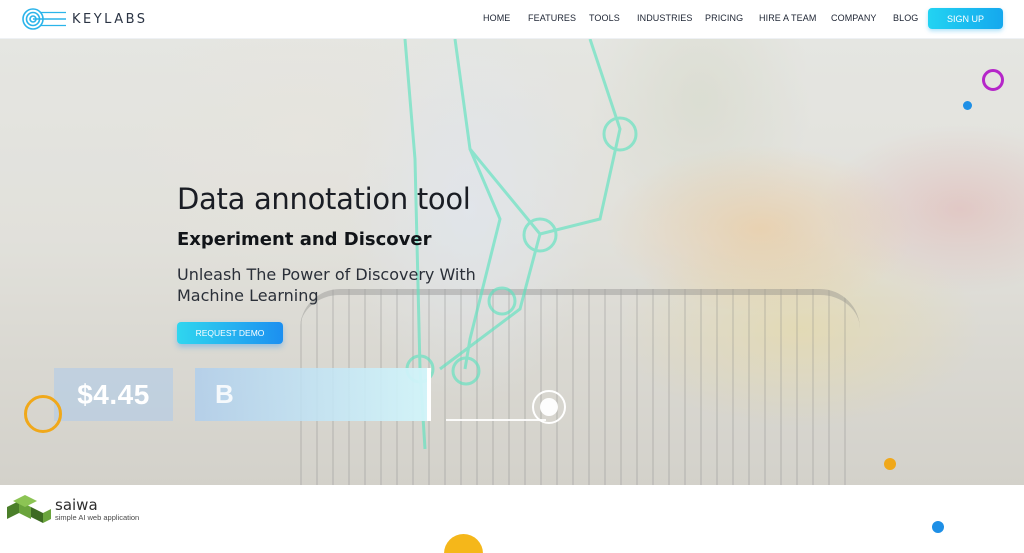 The image size is (1024, 553). I want to click on slider-handle-dot, so click(549, 407).